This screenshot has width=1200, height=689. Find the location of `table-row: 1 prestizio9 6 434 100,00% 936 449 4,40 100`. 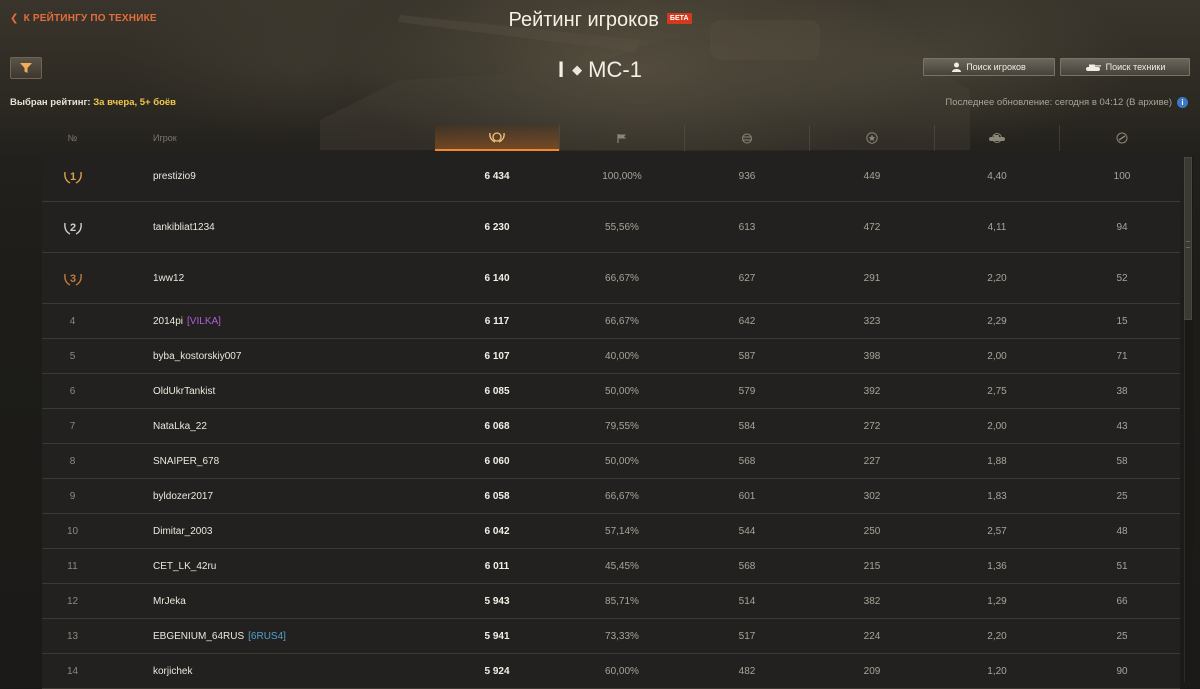

table-row: 1 prestizio9 6 434 100,00% 936 449 4,40 100 is located at coordinates (611, 176).